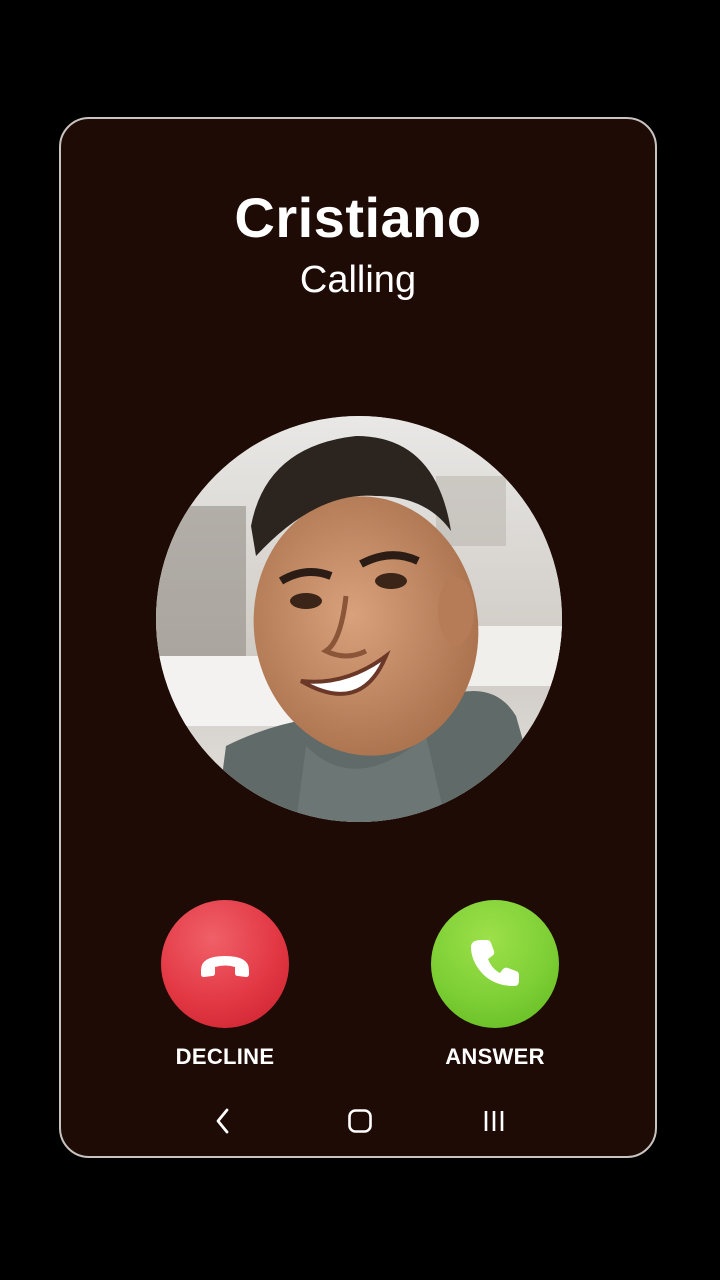  I want to click on navigation-bar, so click(358, 1121).